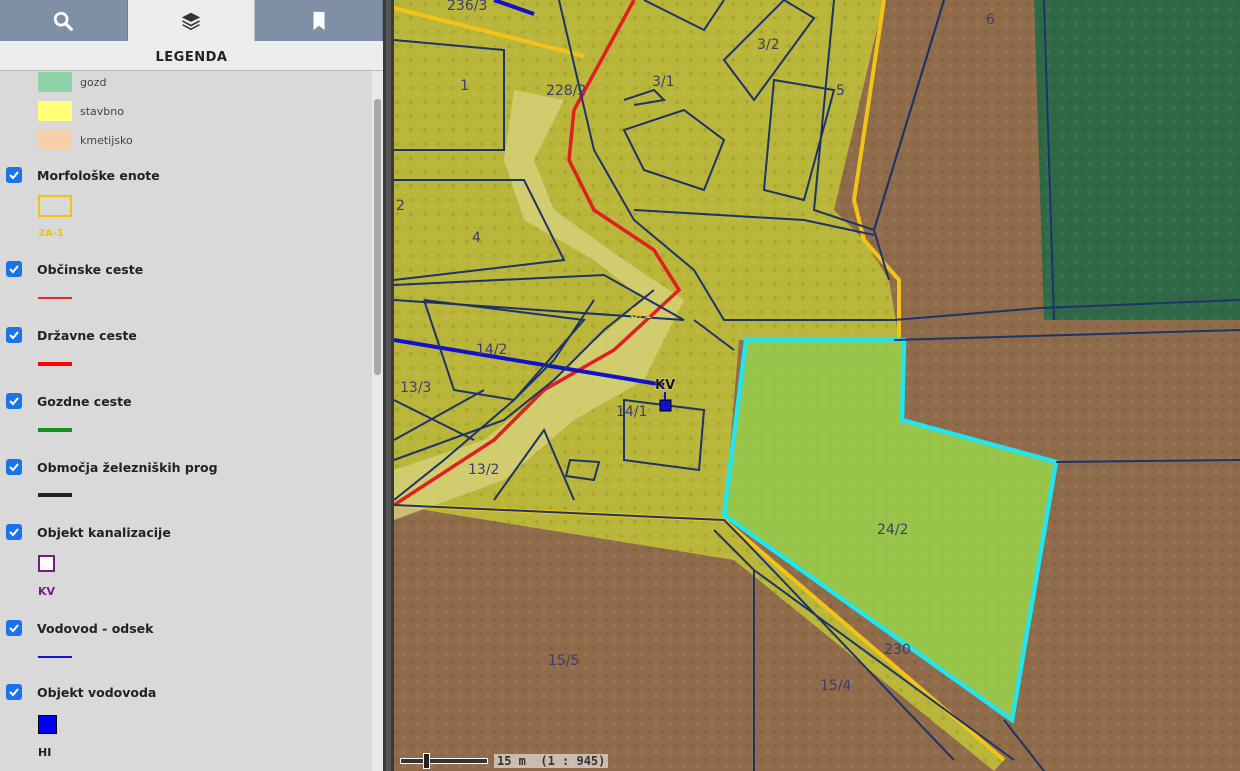 The height and width of the screenshot is (771, 1240). Describe the element at coordinates (415, 388) in the screenshot. I see `parcel-label: 13/3` at that location.